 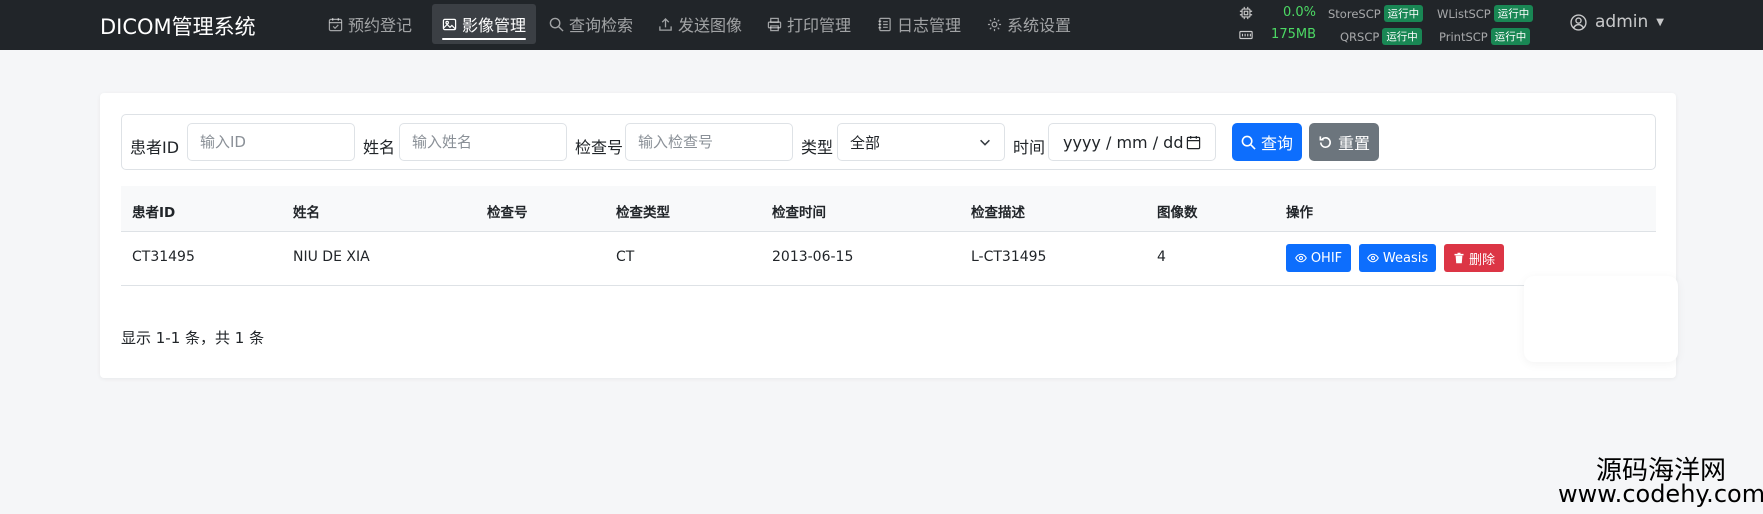 I want to click on nav-item-print: 打印管理, so click(x=809, y=24).